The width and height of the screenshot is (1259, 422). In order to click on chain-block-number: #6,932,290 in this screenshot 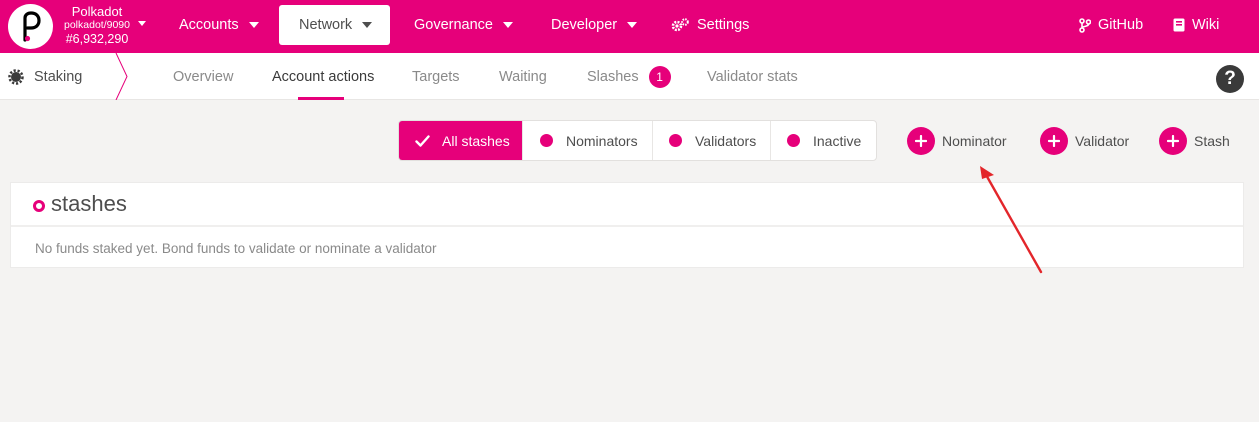, I will do `click(97, 38)`.